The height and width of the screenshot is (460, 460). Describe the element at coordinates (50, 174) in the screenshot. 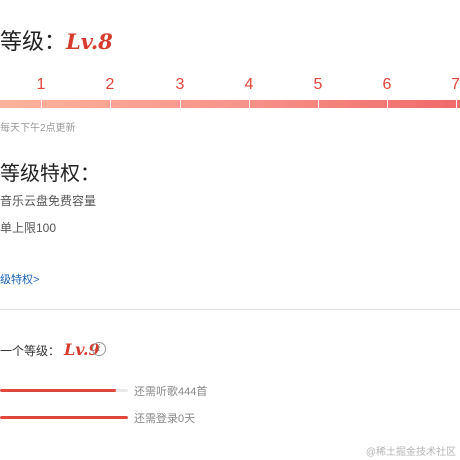

I see `privileges-title: 等级特权：` at that location.